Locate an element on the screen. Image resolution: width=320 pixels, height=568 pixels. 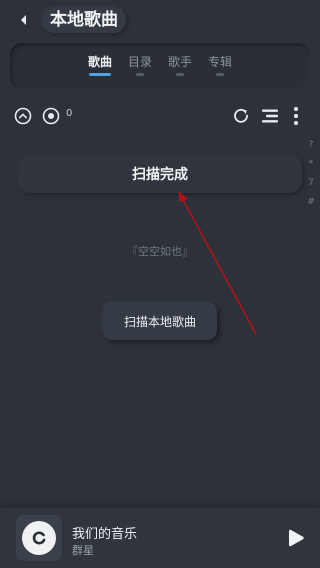
tab-folders: 目录 is located at coordinates (140, 65).